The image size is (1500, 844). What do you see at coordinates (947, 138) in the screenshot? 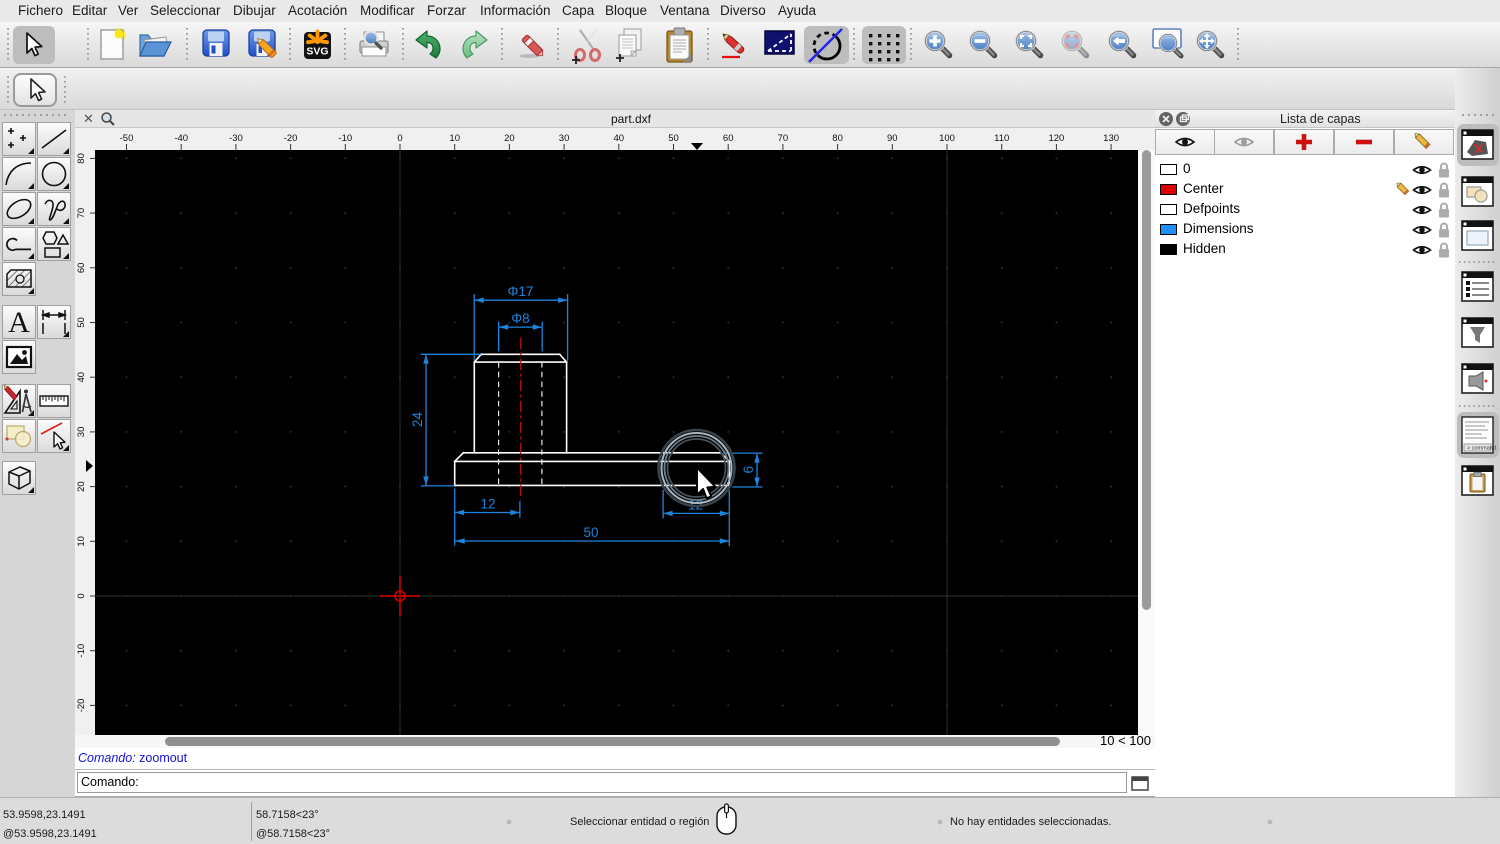
I see `svg-text: 100` at bounding box center [947, 138].